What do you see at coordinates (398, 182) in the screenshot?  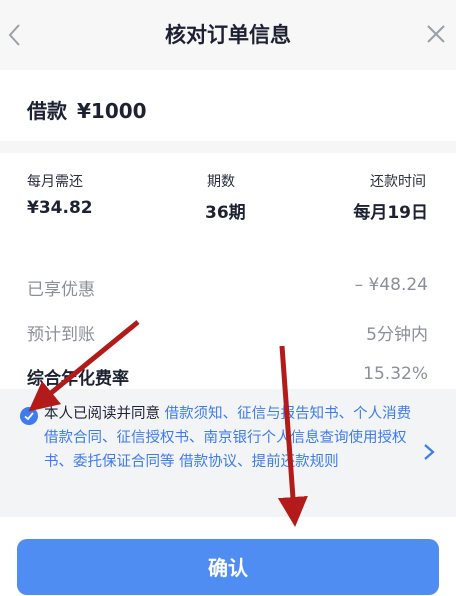 I see `repayment-date-label: 还款时间` at bounding box center [398, 182].